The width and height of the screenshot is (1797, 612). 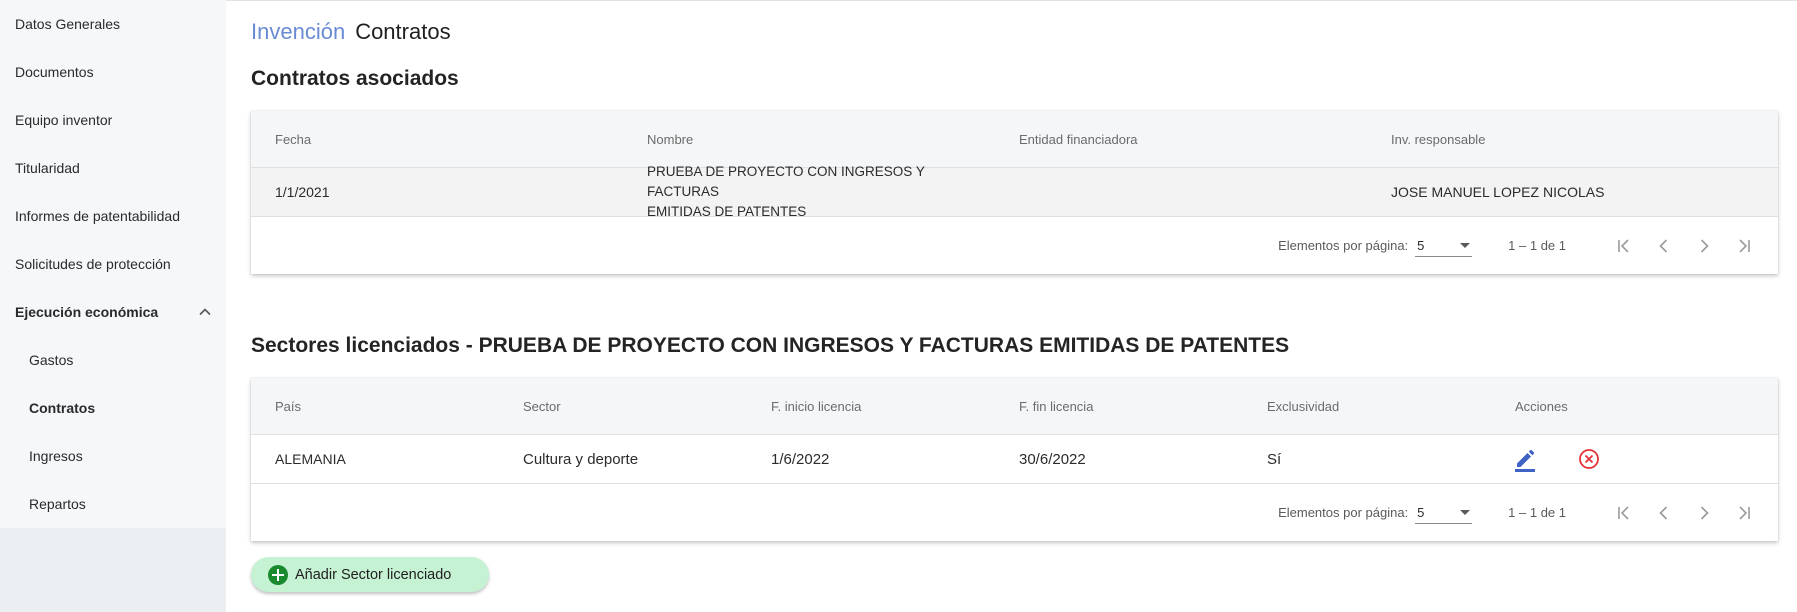 I want to click on add-sector-label: Añadir Sector licenciado, so click(x=373, y=574).